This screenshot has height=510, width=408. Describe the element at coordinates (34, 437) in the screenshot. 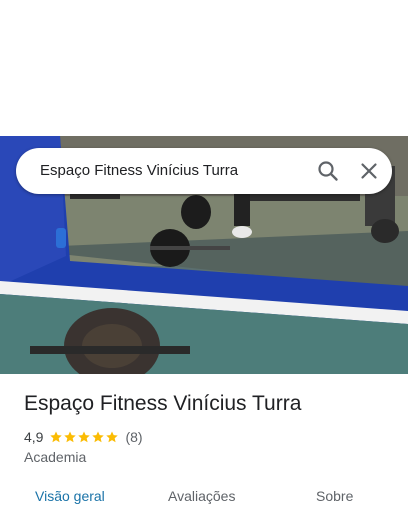

I see `rating-value: 4,9` at that location.